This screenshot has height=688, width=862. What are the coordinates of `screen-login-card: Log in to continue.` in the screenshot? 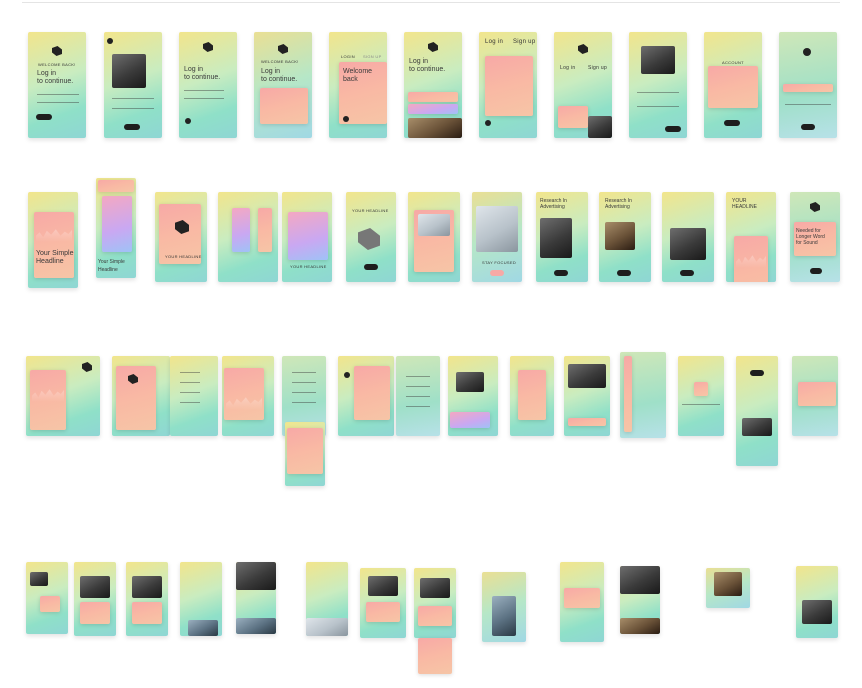 It's located at (208, 85).